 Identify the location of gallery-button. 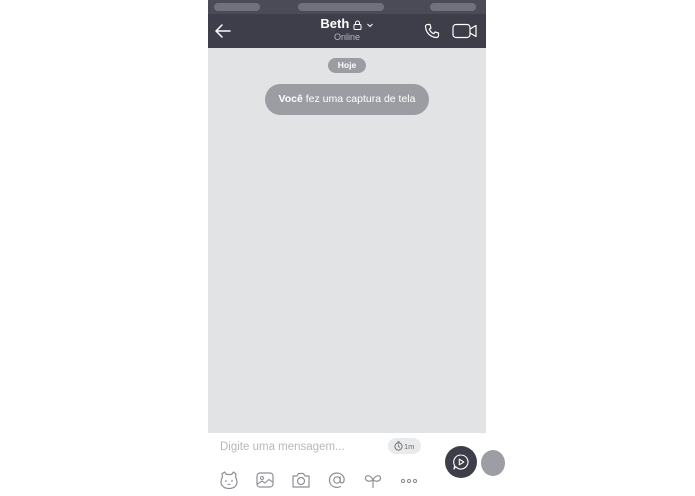
(265, 480).